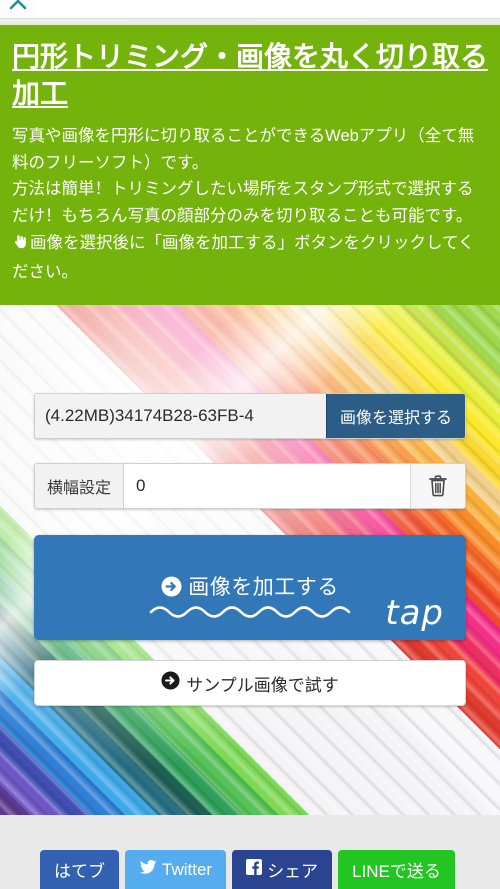 The width and height of the screenshot is (500, 889). Describe the element at coordinates (414, 613) in the screenshot. I see `tap-hint-text: tap` at that location.